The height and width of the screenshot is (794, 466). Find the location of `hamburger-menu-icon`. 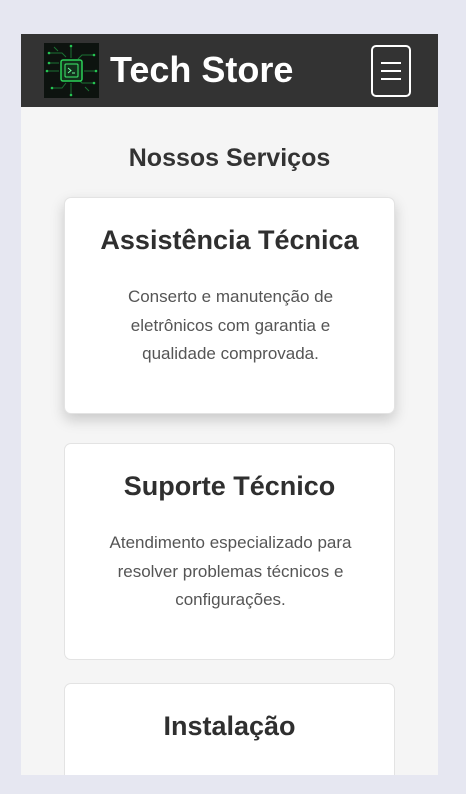

hamburger-menu-icon is located at coordinates (391, 71).